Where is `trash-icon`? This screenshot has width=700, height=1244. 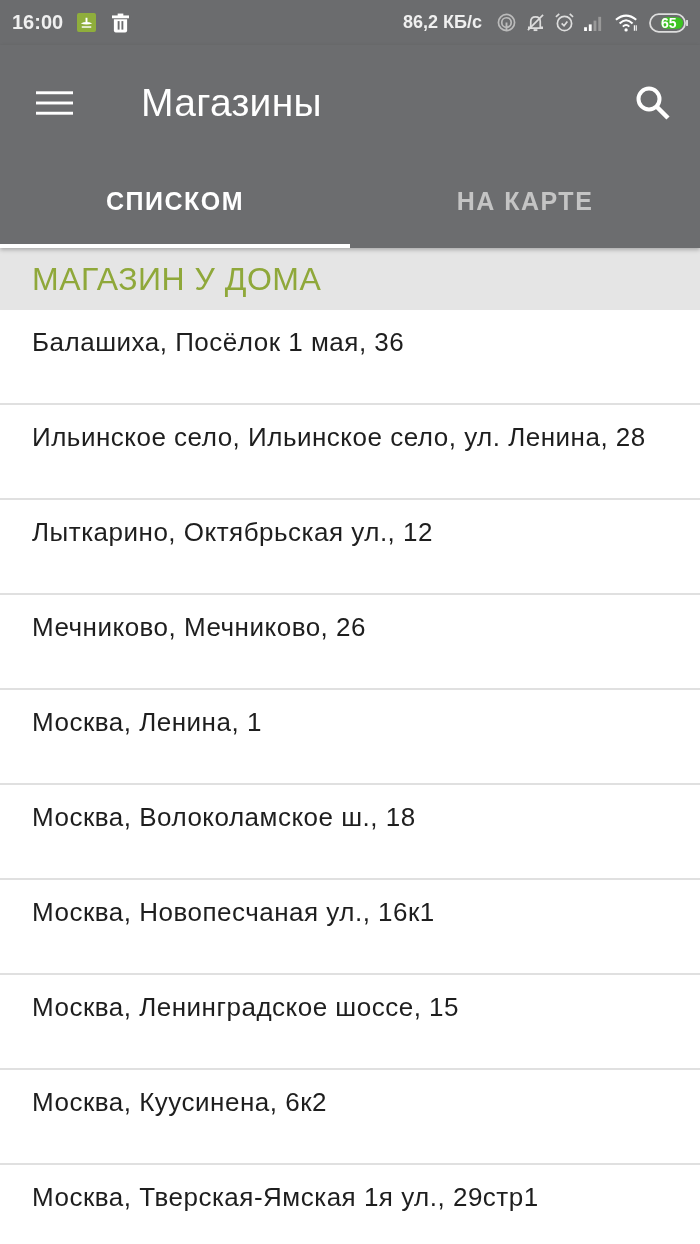 trash-icon is located at coordinates (121, 22).